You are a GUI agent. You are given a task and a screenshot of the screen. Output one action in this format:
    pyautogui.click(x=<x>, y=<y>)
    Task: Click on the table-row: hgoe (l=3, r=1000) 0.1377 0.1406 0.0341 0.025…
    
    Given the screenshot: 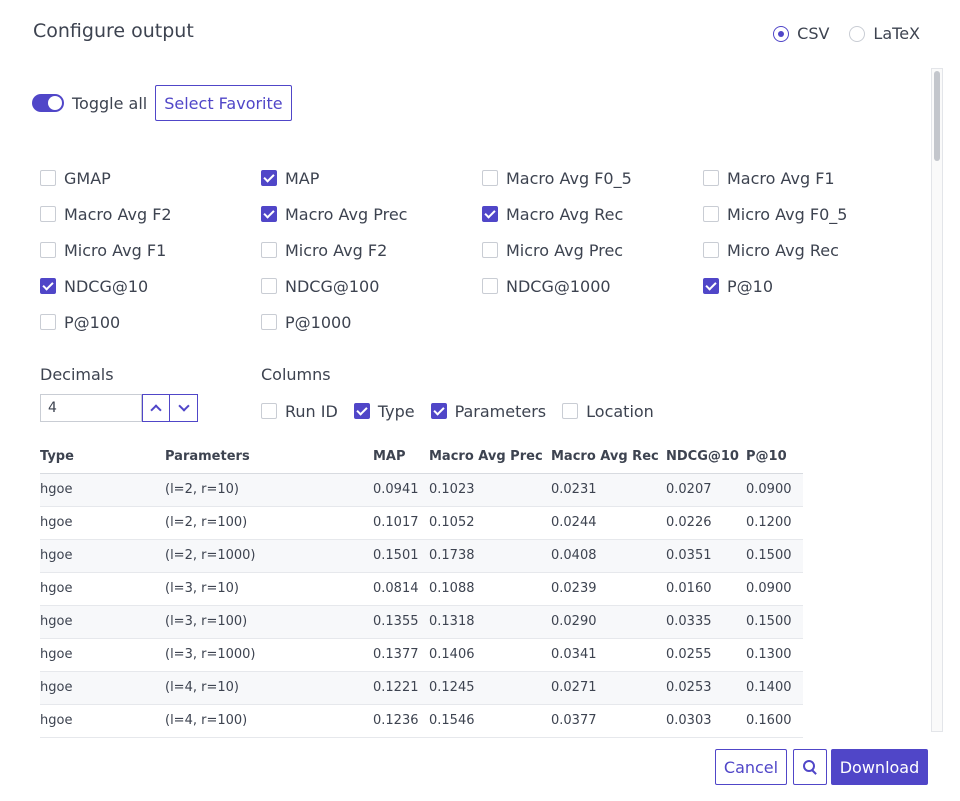 What is the action you would take?
    pyautogui.click(x=421, y=655)
    